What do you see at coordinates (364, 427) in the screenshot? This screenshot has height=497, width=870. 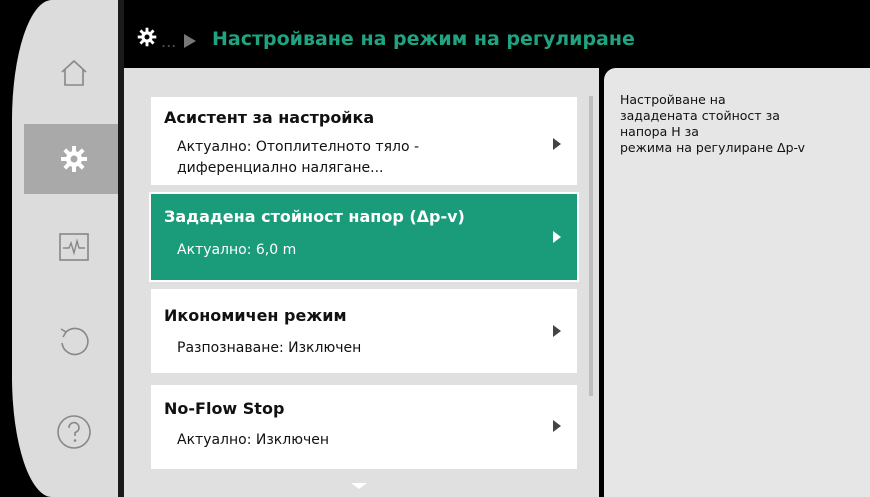 I see `menu-item-no-flow-stop: No-Flow Stop Актуално: Изключен` at bounding box center [364, 427].